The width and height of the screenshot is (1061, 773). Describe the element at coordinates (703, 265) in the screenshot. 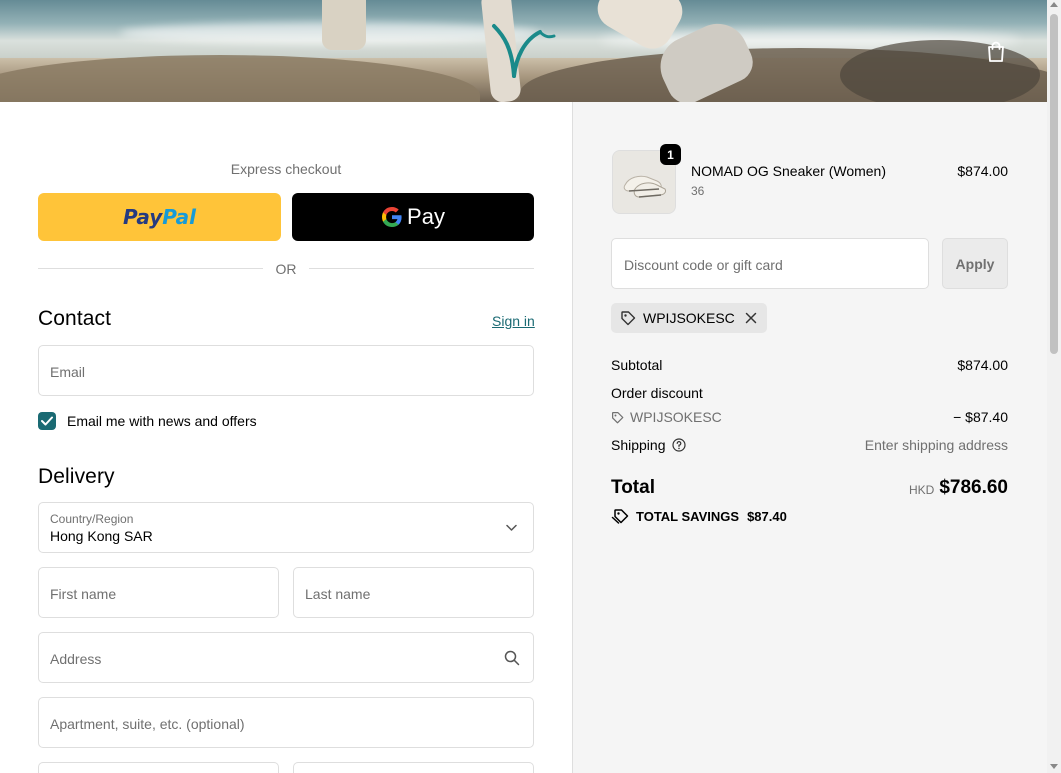

I see `discount-placeholder: Discount code or gift card` at that location.